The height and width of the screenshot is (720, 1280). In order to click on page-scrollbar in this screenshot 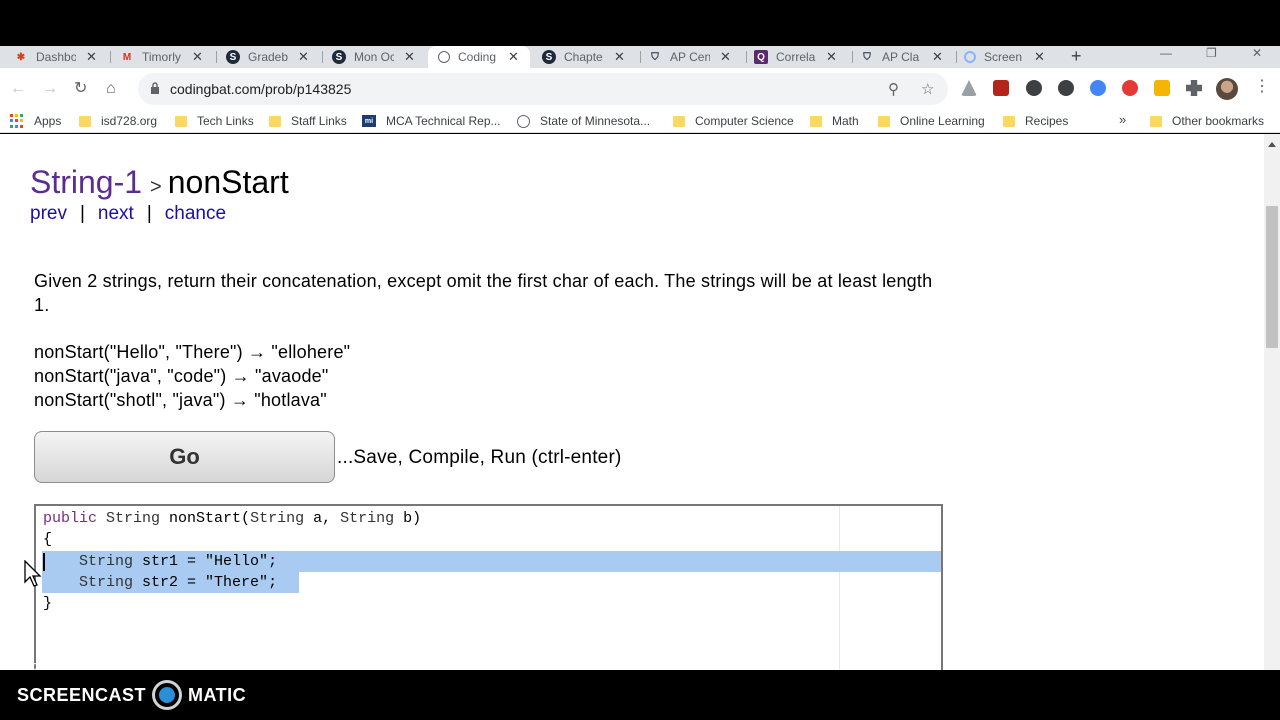, I will do `click(1272, 402)`.